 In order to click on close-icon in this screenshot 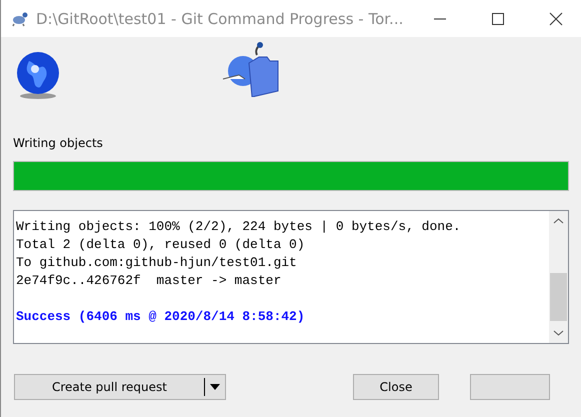, I will do `click(556, 19)`.